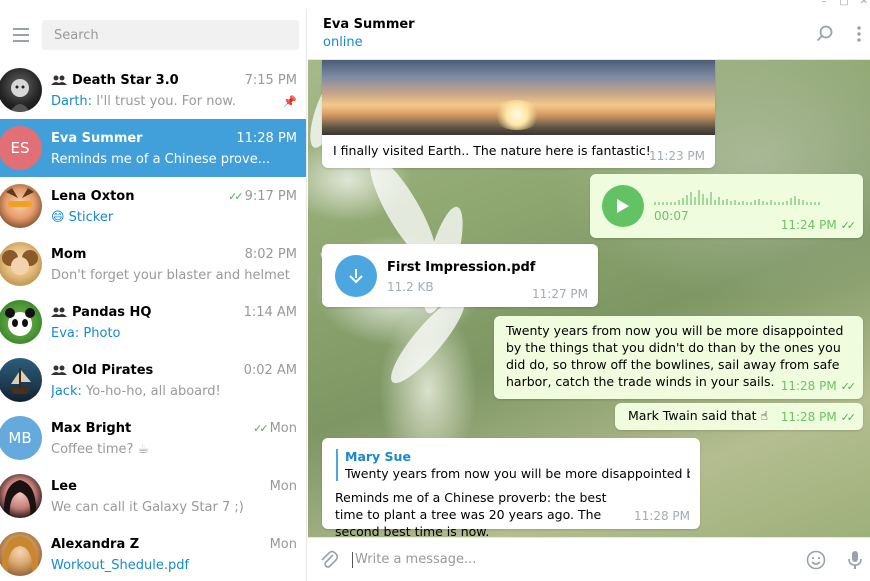  I want to click on chat-preview: 😄 Sticker, so click(82, 217).